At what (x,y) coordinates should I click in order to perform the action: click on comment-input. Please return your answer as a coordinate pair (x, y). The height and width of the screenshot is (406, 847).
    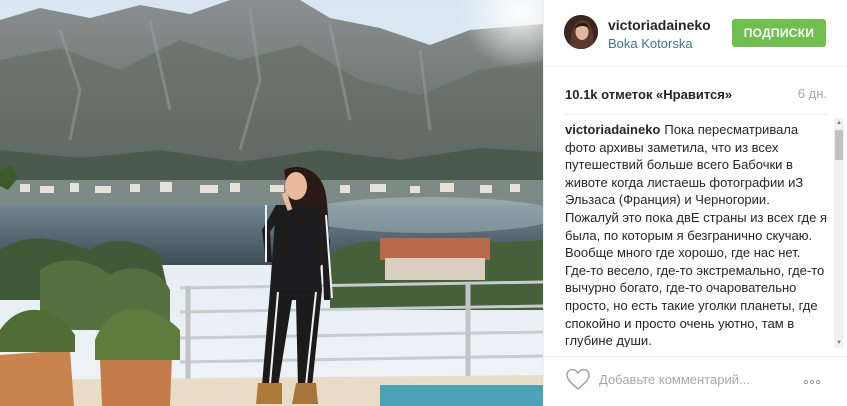
    Looking at the image, I should click on (694, 379).